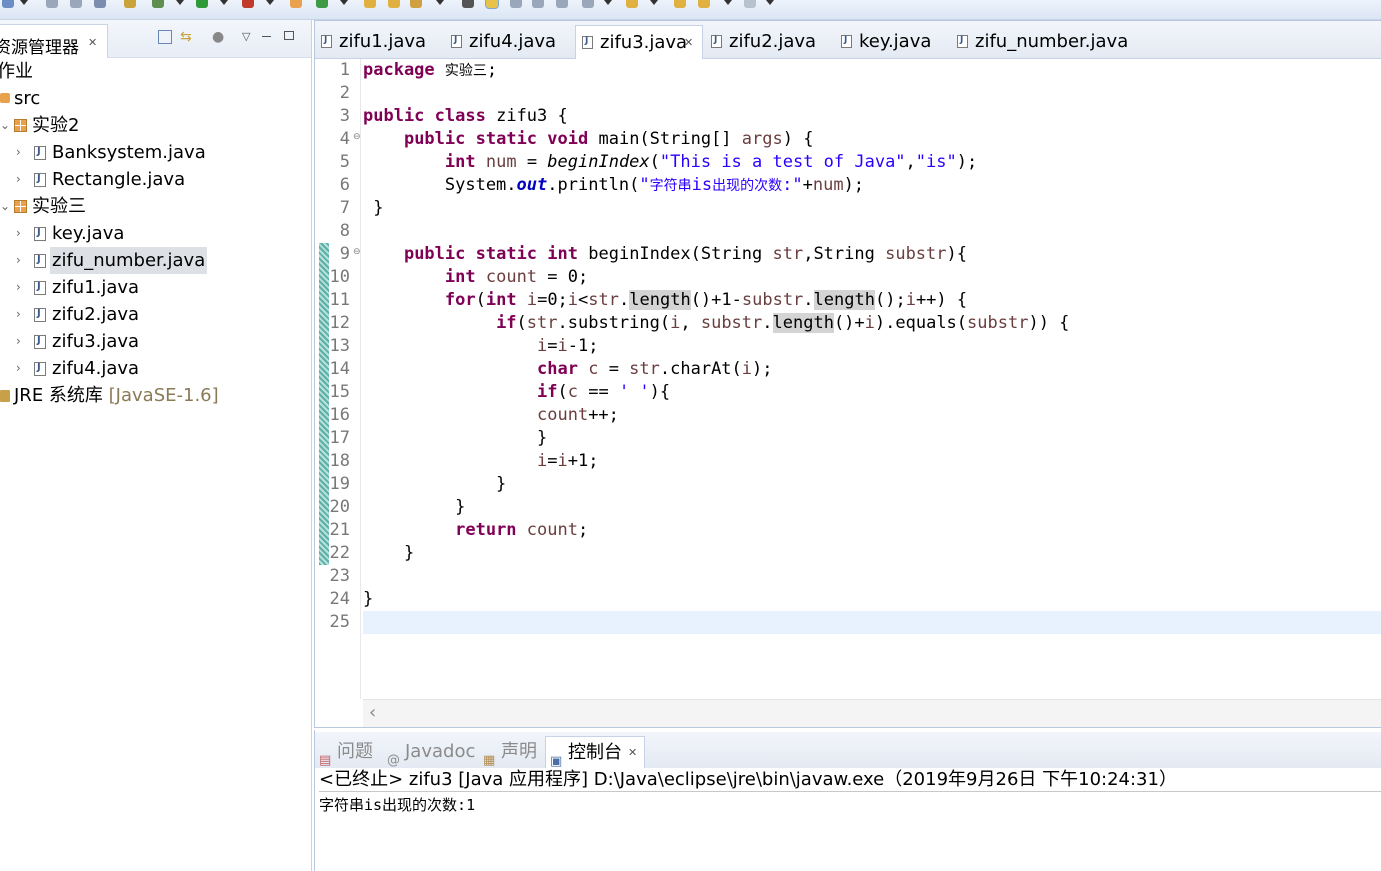  Describe the element at coordinates (155, 260) in the screenshot. I see `tree-item-file-selected: › zifu_number.java` at that location.